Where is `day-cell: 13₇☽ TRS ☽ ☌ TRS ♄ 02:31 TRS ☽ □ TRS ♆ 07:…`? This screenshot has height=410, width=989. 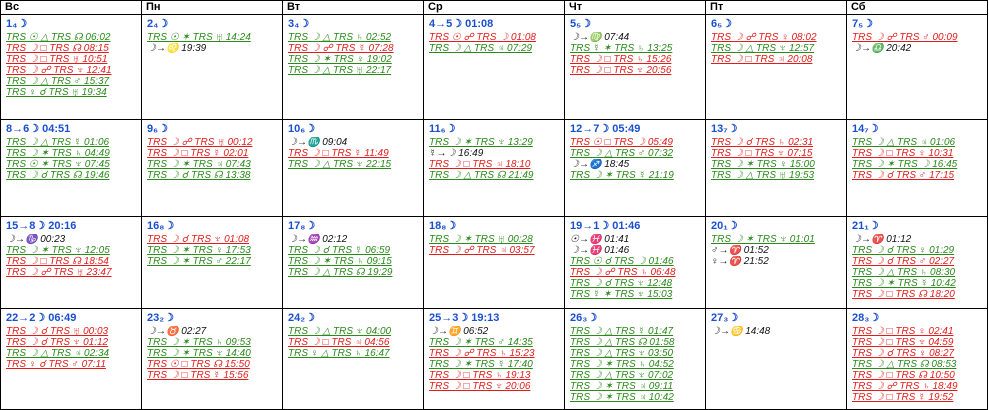
day-cell: 13₇☽ TRS ☽ ☌ TRS ♄ 02:31 TRS ☽ □ TRS ♆ 07:… is located at coordinates (776, 168).